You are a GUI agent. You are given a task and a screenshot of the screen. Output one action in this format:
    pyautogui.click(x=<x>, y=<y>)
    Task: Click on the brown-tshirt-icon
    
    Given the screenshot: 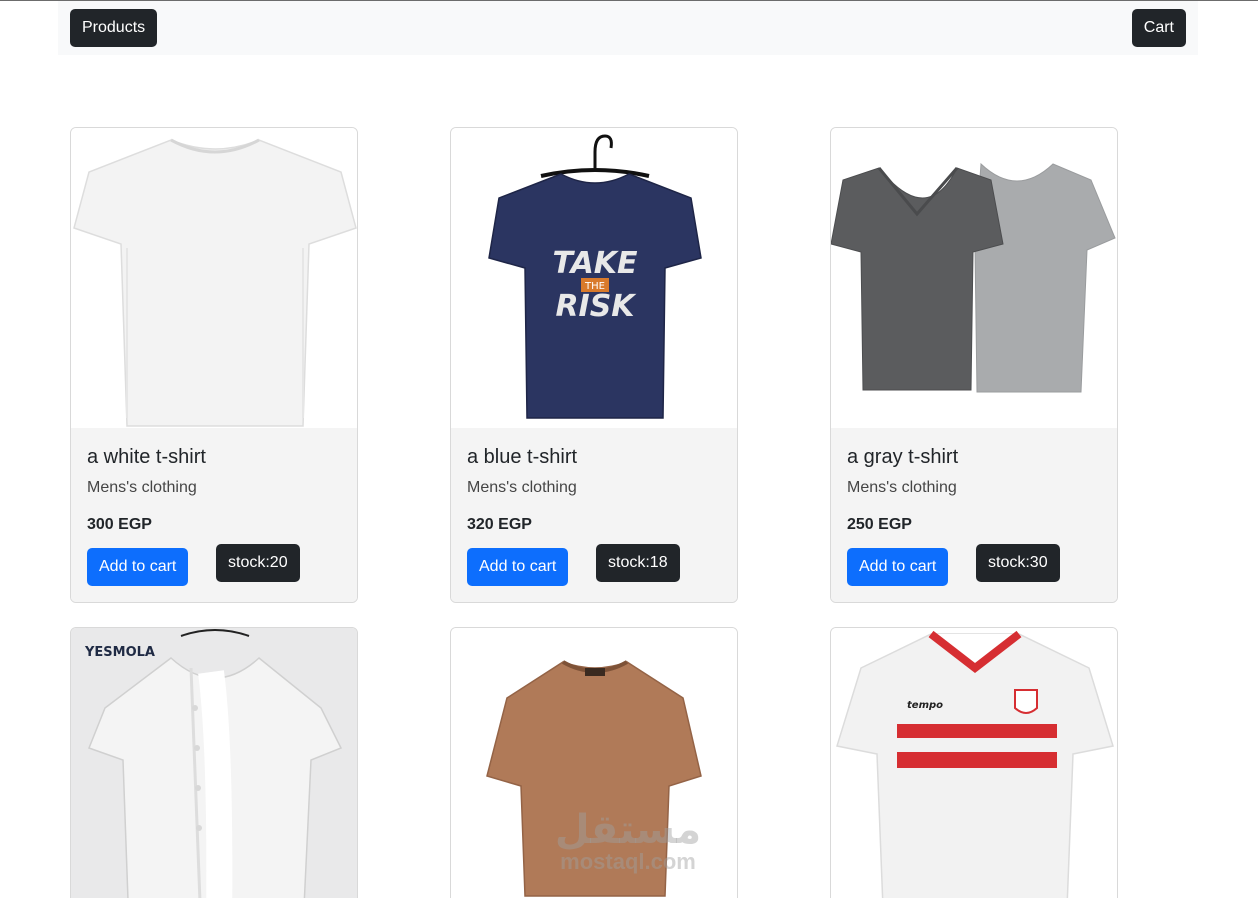 What is the action you would take?
    pyautogui.click(x=594, y=778)
    